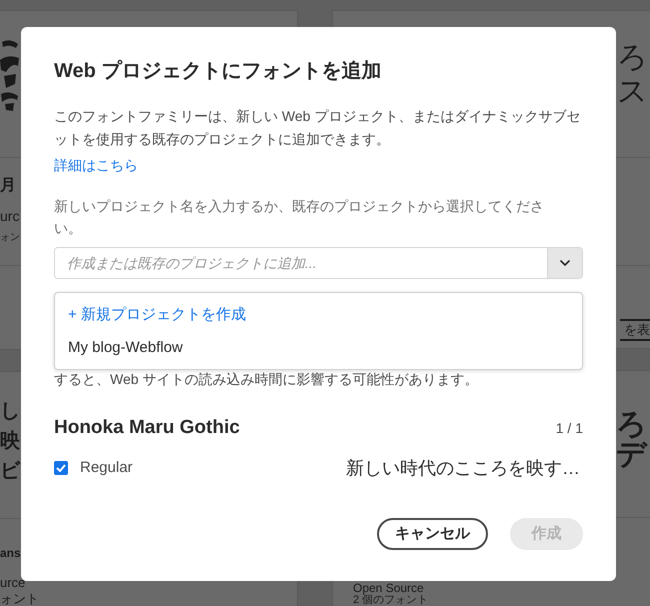 Image resolution: width=650 pixels, height=606 pixels. What do you see at coordinates (10, 441) in the screenshot?
I see `font-sample-text: 映` at bounding box center [10, 441].